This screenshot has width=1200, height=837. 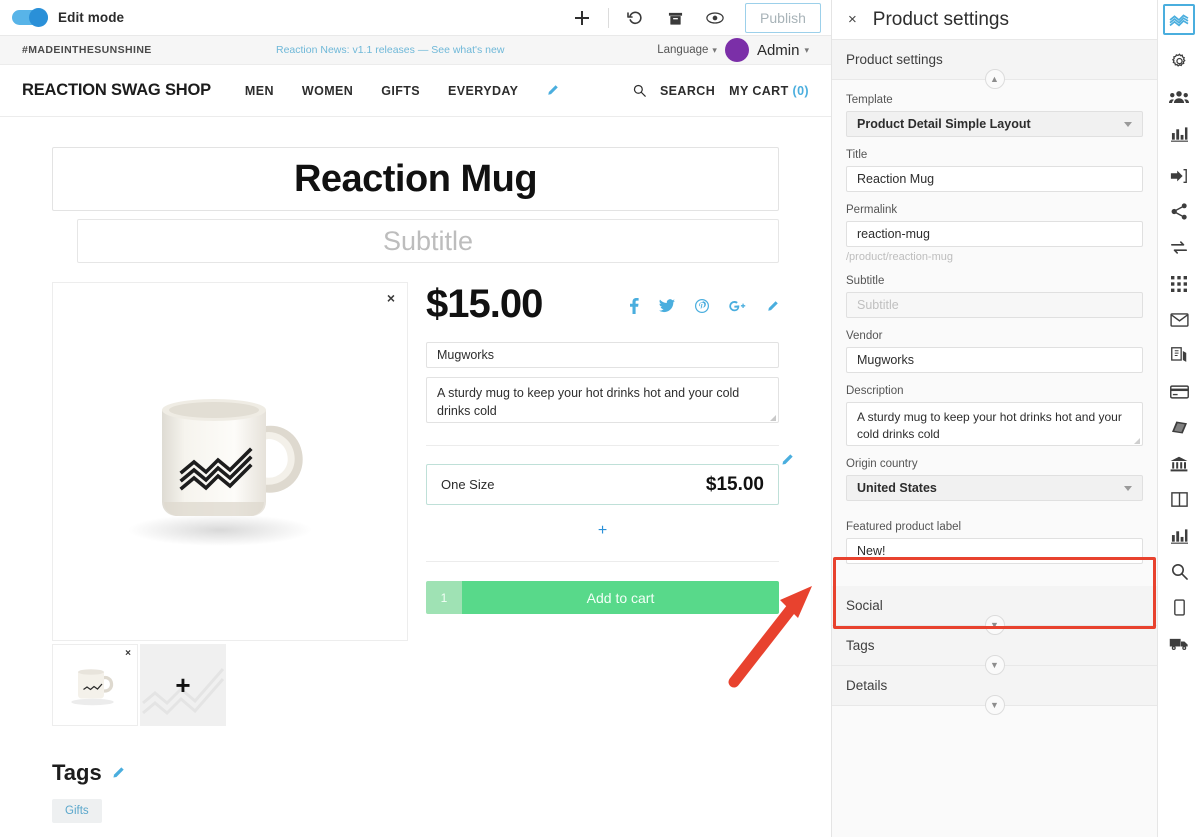 I want to click on add-to-cart-button: Add to cart, so click(x=620, y=597).